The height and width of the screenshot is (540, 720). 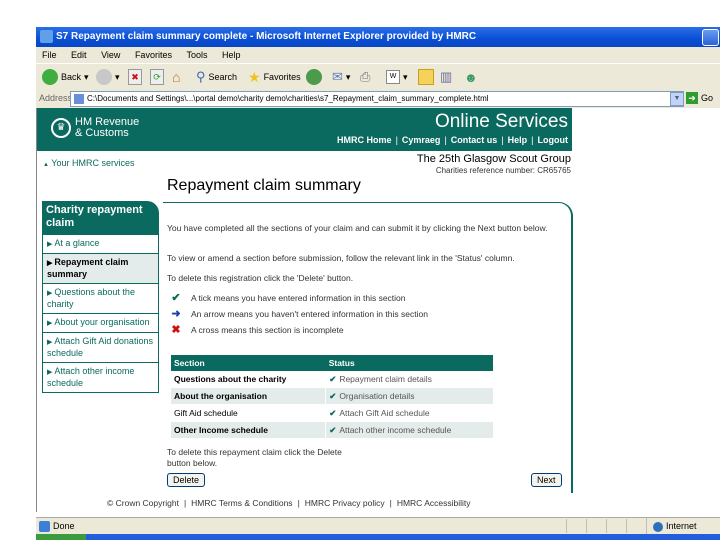 What do you see at coordinates (241, 503) in the screenshot?
I see `terms-link: HMRC Terms & Conditions` at bounding box center [241, 503].